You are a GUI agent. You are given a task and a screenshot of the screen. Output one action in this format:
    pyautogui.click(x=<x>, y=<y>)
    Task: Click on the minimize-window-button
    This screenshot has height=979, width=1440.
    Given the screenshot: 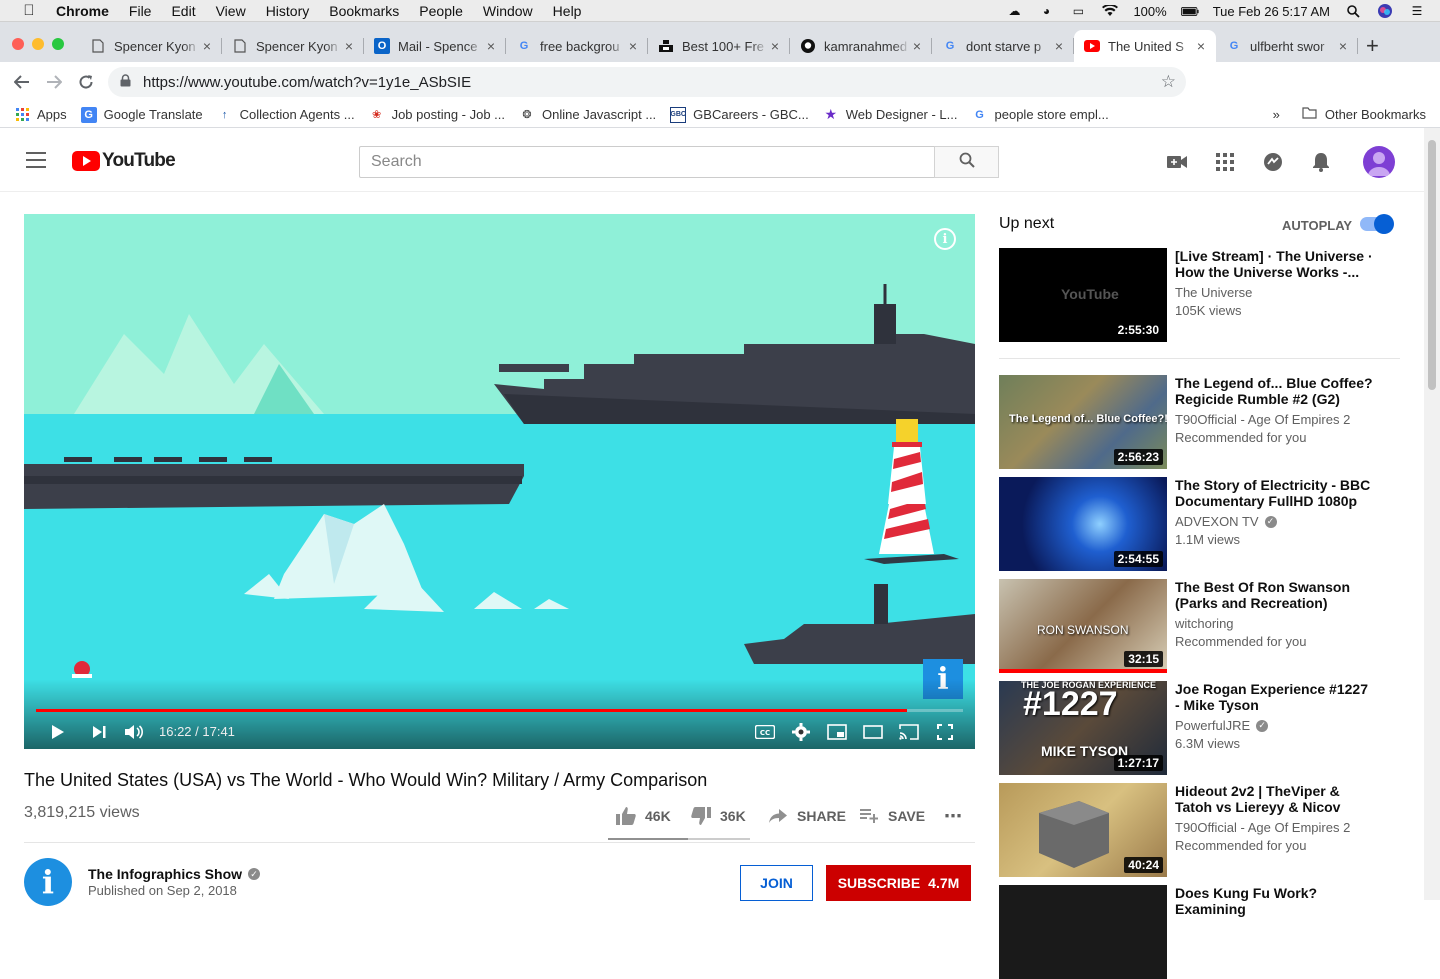 What is the action you would take?
    pyautogui.click(x=38, y=44)
    